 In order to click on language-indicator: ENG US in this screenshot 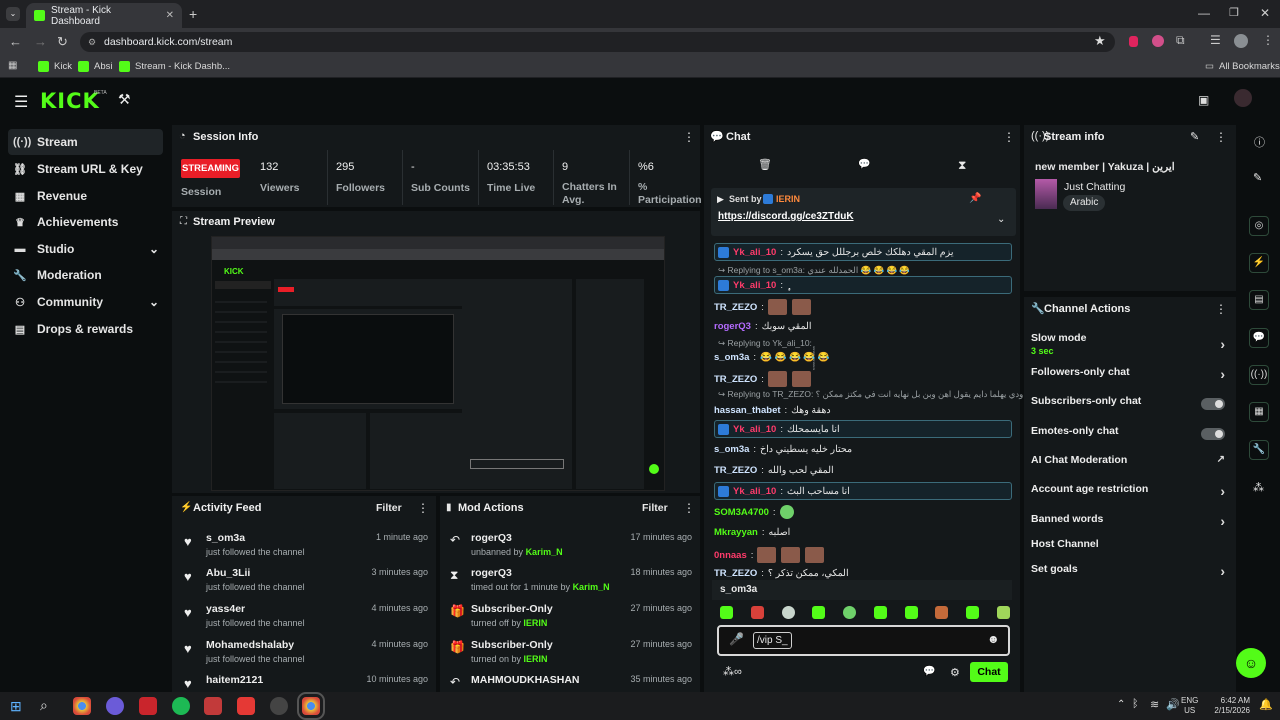, I will do `click(1189, 706)`.